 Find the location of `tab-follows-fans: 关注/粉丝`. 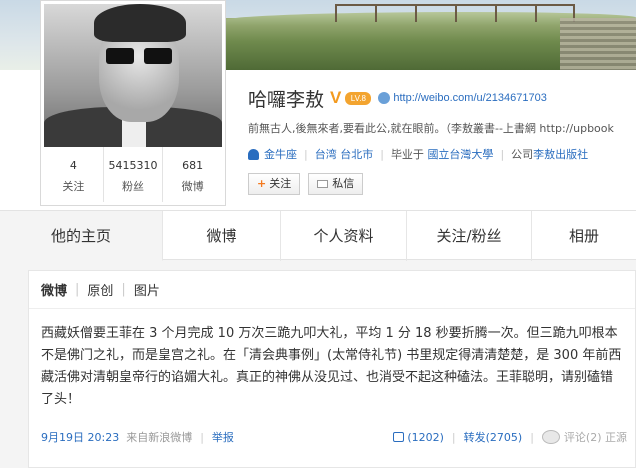

tab-follows-fans: 关注/粉丝 is located at coordinates (469, 236).